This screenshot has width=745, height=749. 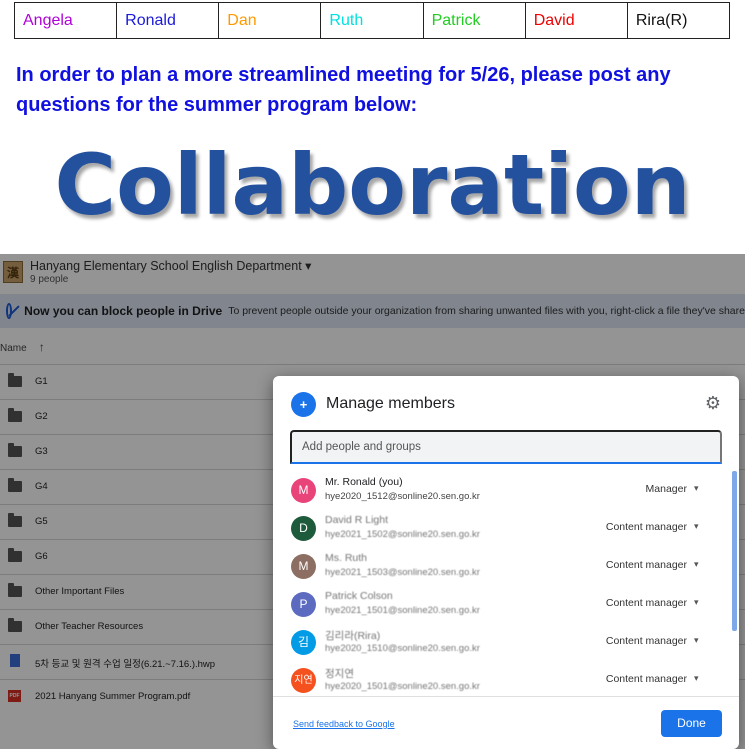 What do you see at coordinates (713, 403) in the screenshot?
I see `gear-icon: ⚙` at bounding box center [713, 403].